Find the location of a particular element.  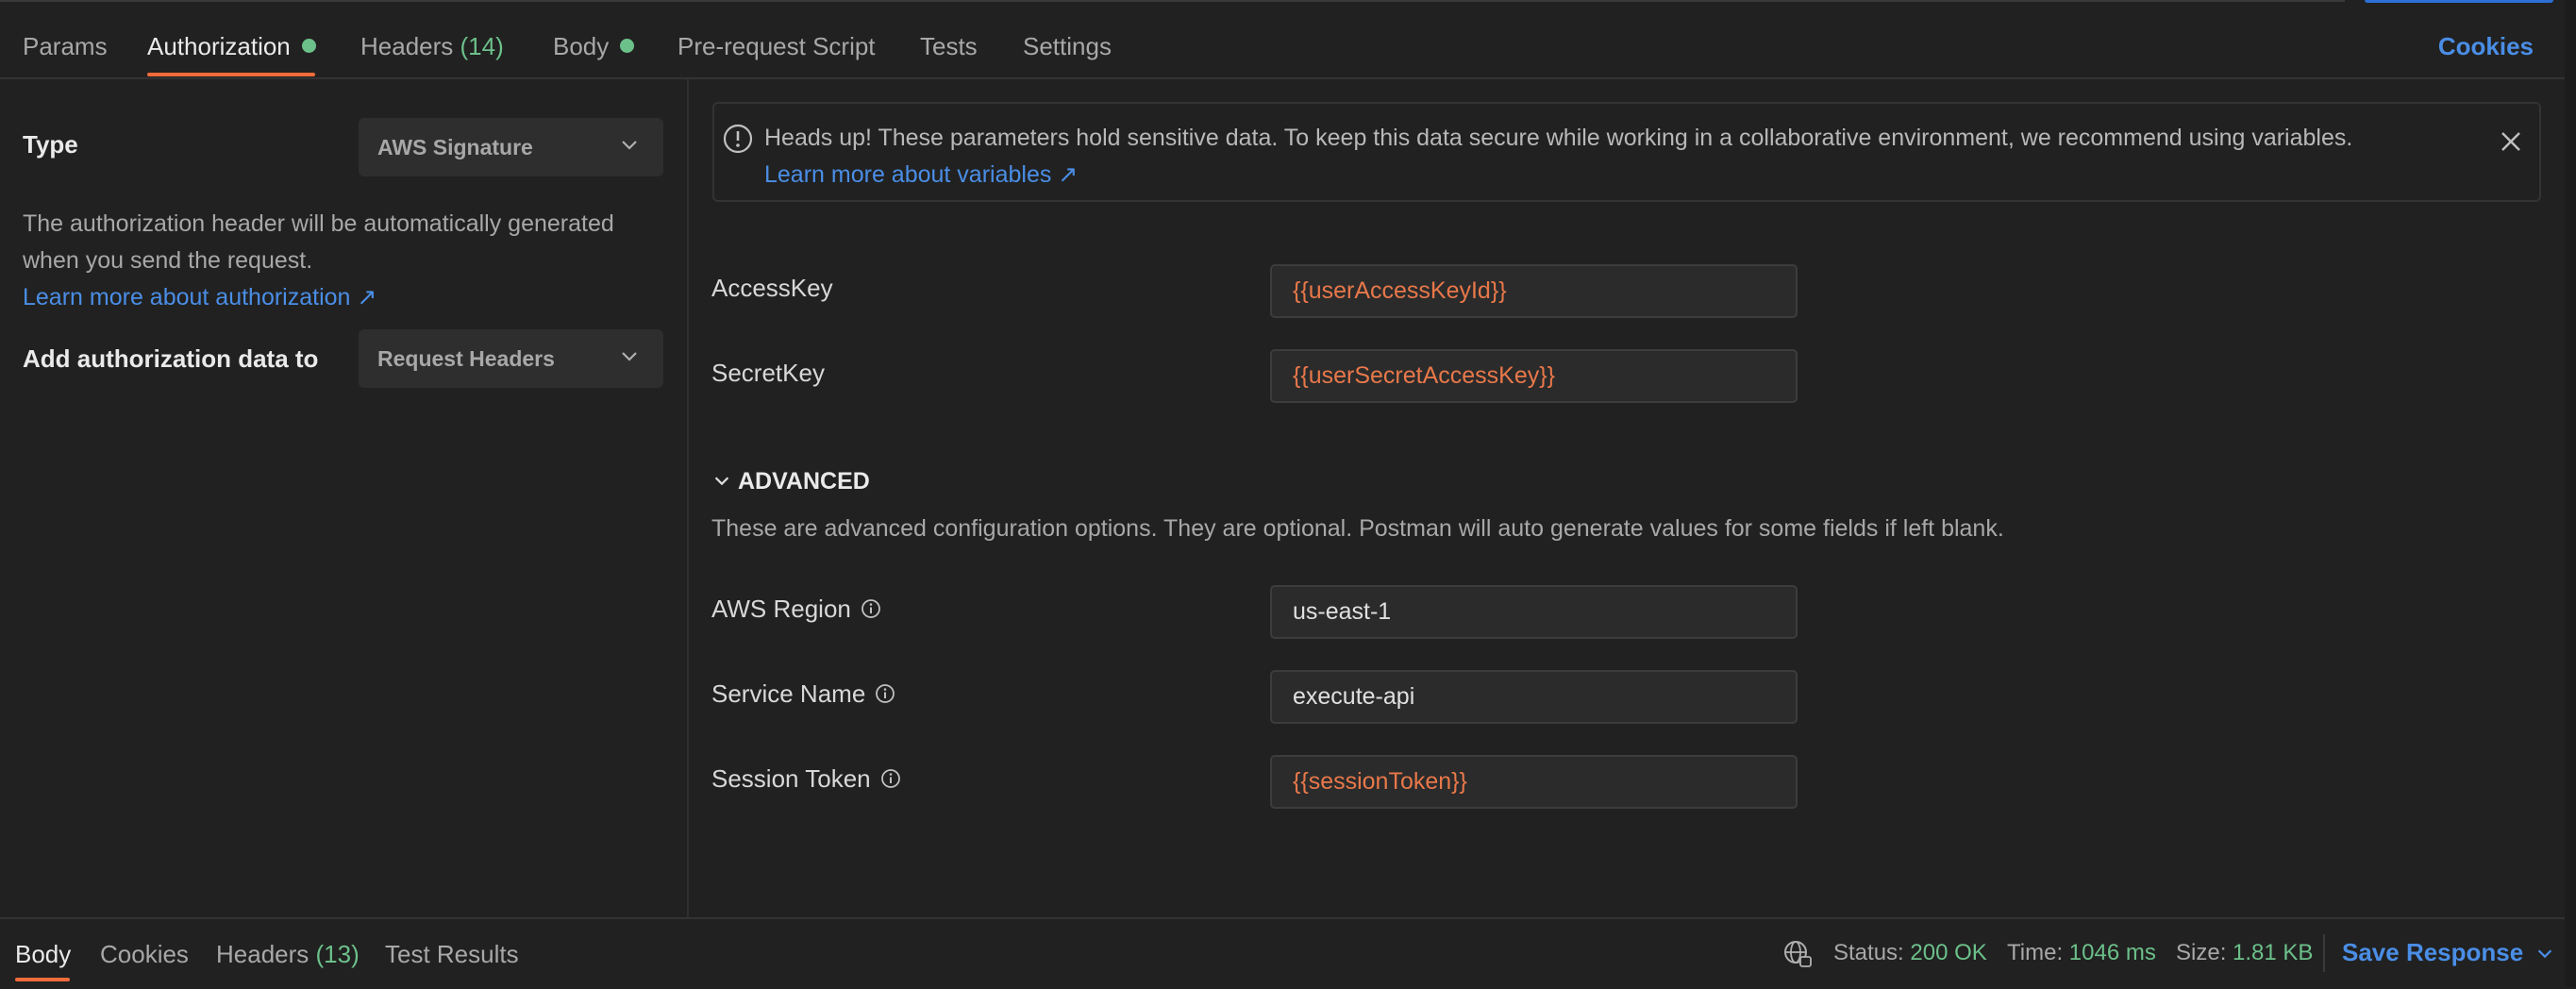

alert-info-icon is located at coordinates (738, 139).